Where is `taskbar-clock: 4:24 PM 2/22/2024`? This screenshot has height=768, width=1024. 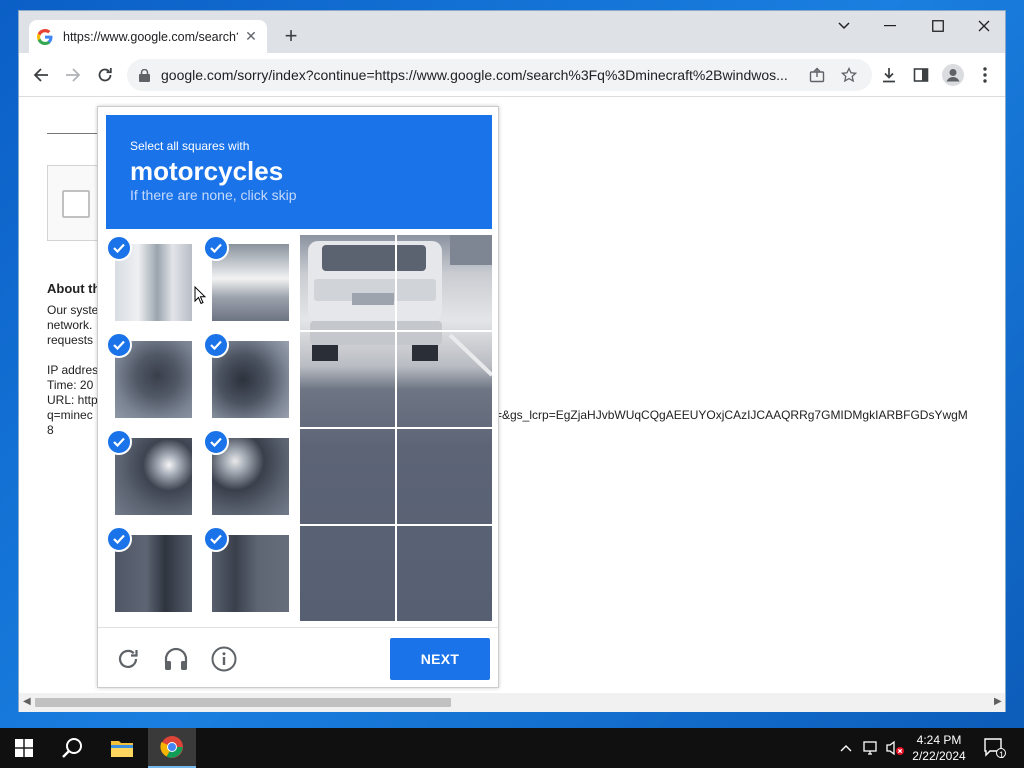
taskbar-clock: 4:24 PM 2/22/2024 is located at coordinates (939, 748).